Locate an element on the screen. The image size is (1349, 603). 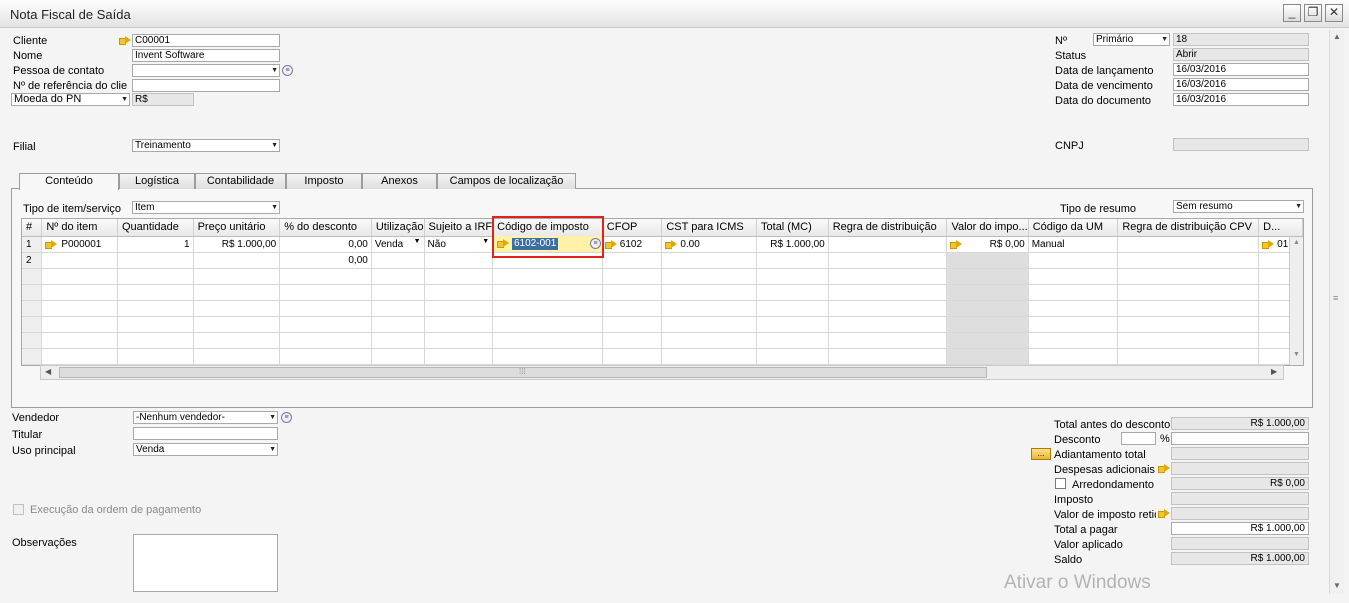
col-header-num: # is located at coordinates (32, 228).